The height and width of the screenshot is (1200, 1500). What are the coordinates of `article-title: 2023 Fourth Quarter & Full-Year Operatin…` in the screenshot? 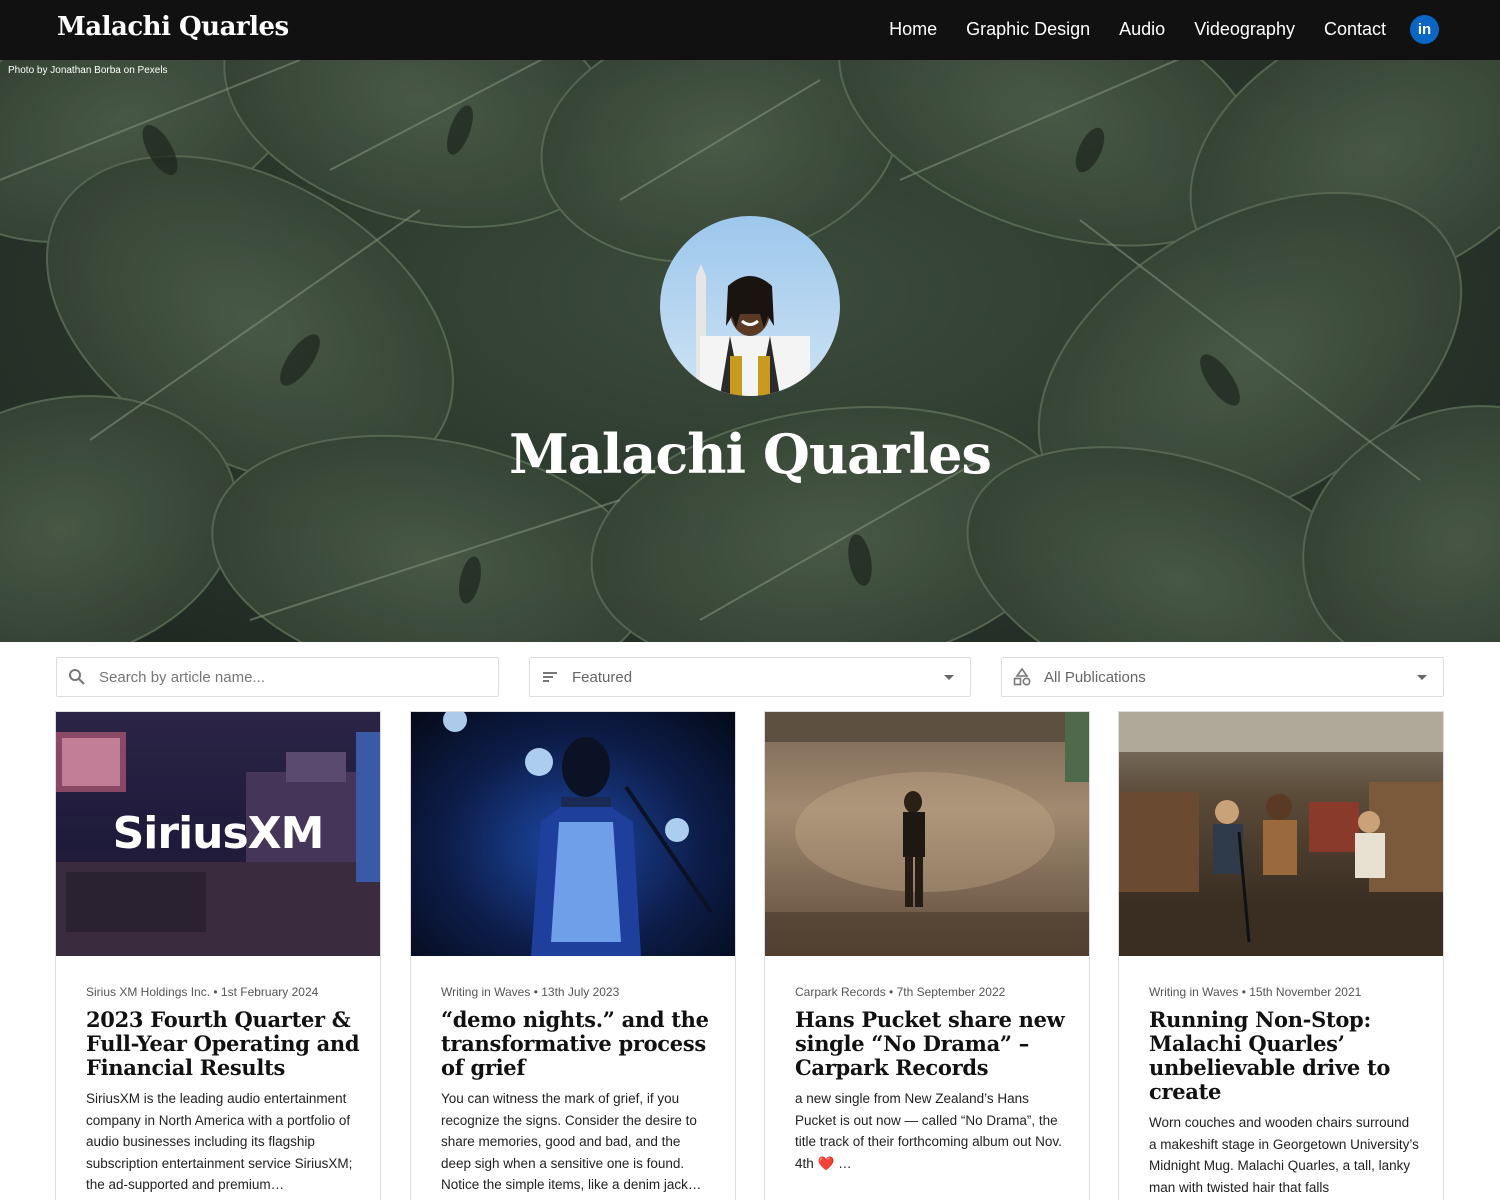 It's located at (226, 1044).